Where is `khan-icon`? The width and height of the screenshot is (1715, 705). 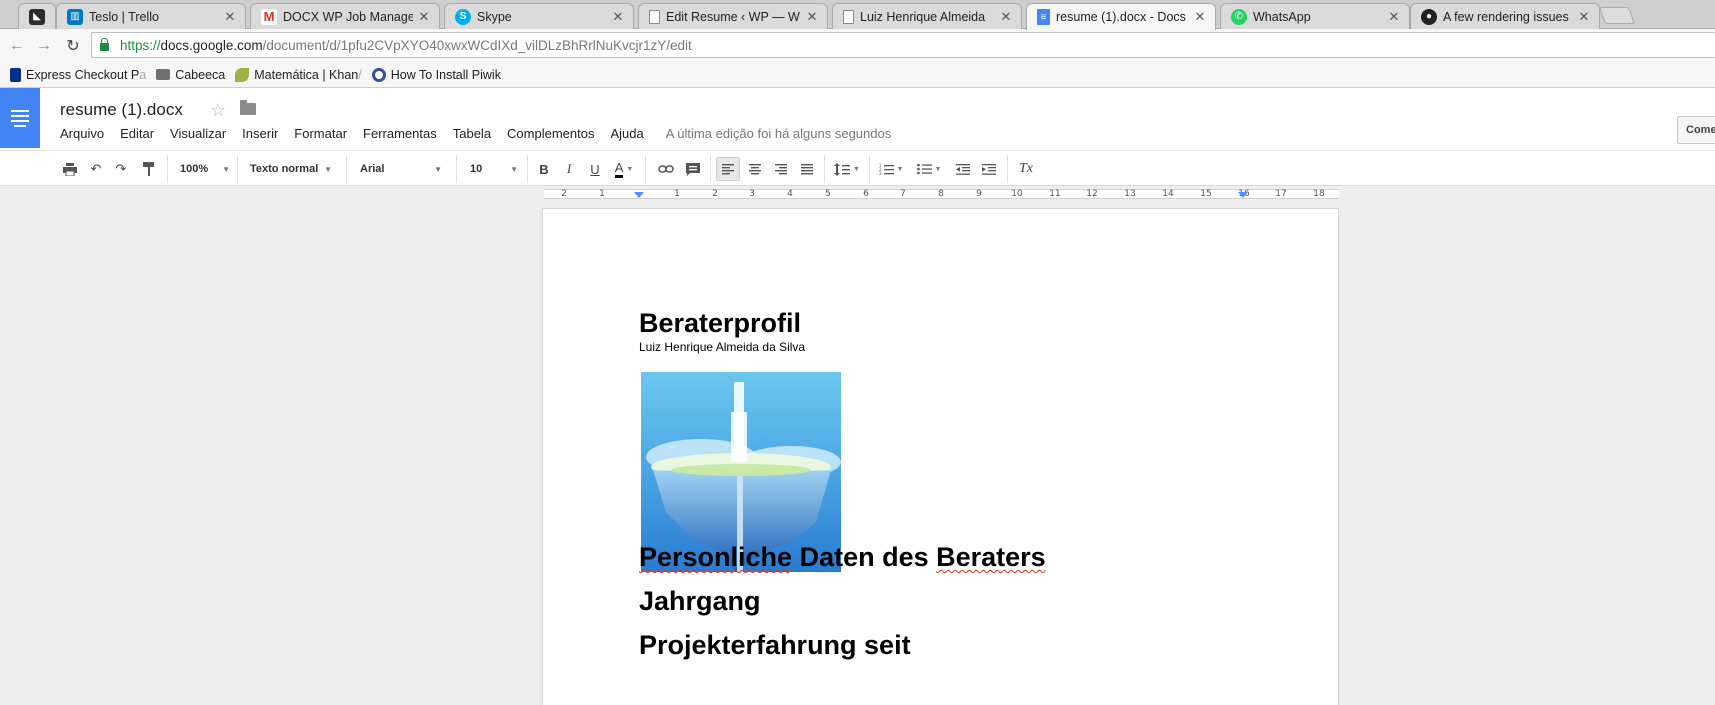 khan-icon is located at coordinates (242, 74).